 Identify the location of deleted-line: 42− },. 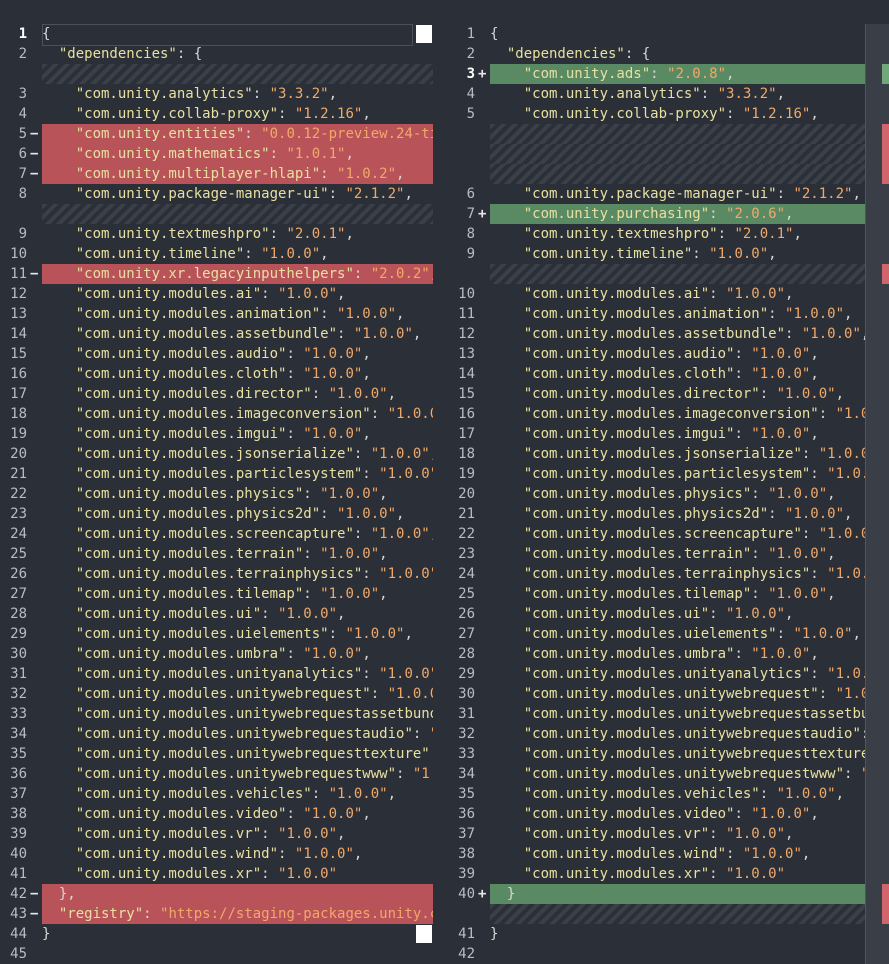
(216, 894).